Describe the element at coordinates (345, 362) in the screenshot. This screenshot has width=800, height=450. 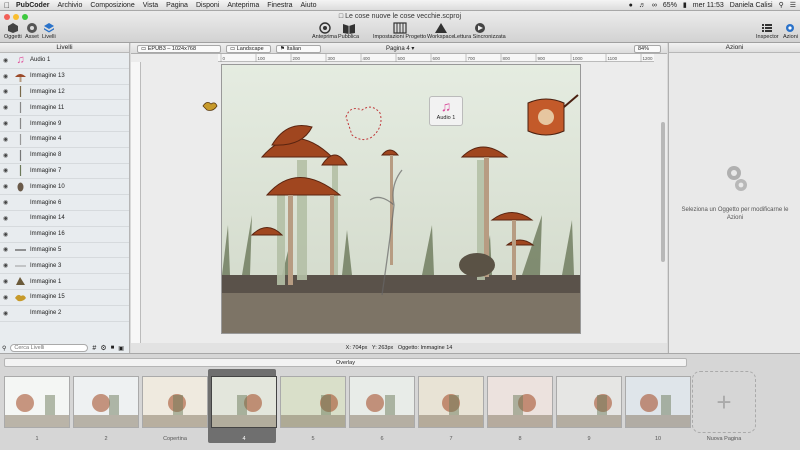
I see `overlay-bar: Overlay` at that location.